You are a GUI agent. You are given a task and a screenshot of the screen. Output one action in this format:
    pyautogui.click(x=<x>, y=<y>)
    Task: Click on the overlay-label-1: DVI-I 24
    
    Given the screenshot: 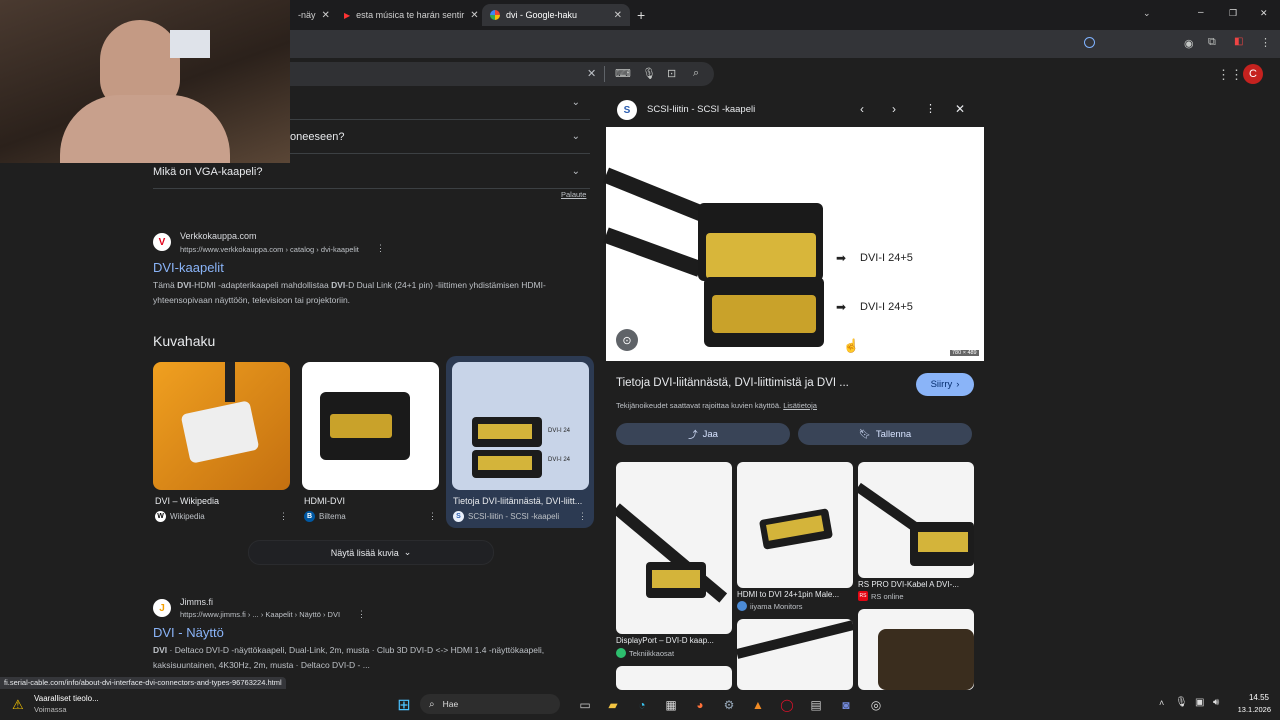 What is the action you would take?
    pyautogui.click(x=559, y=431)
    